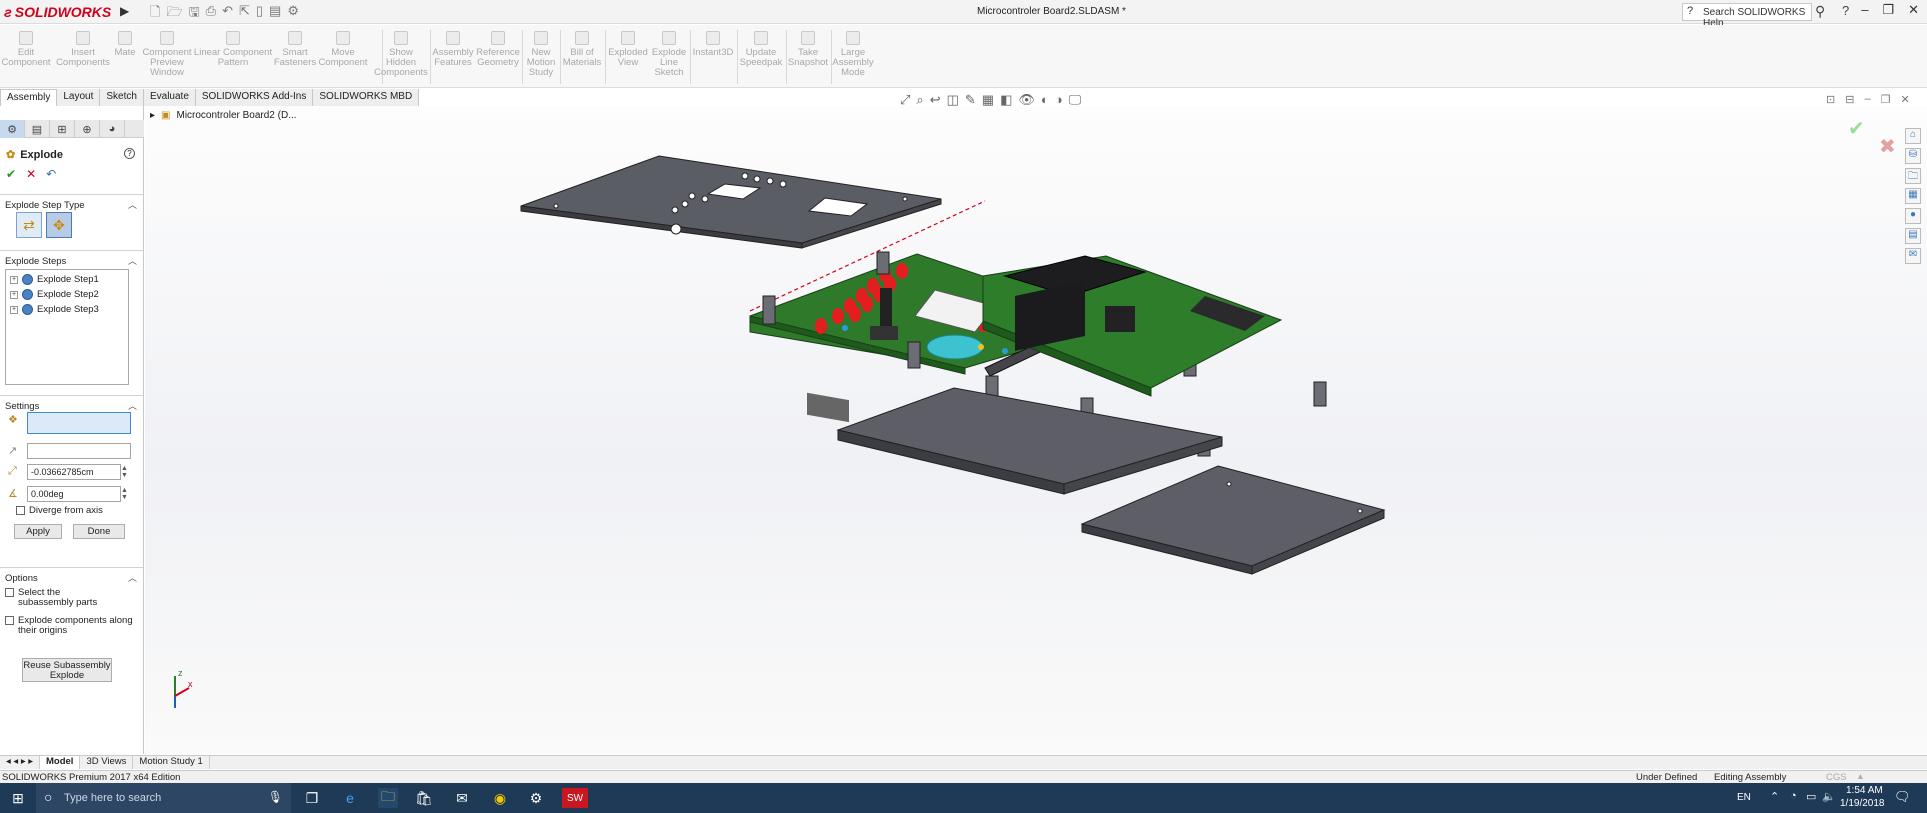 This screenshot has width=1927, height=813. What do you see at coordinates (233, 47) in the screenshot?
I see `linear-component-pattern-button: Linear Component Pattern` at bounding box center [233, 47].